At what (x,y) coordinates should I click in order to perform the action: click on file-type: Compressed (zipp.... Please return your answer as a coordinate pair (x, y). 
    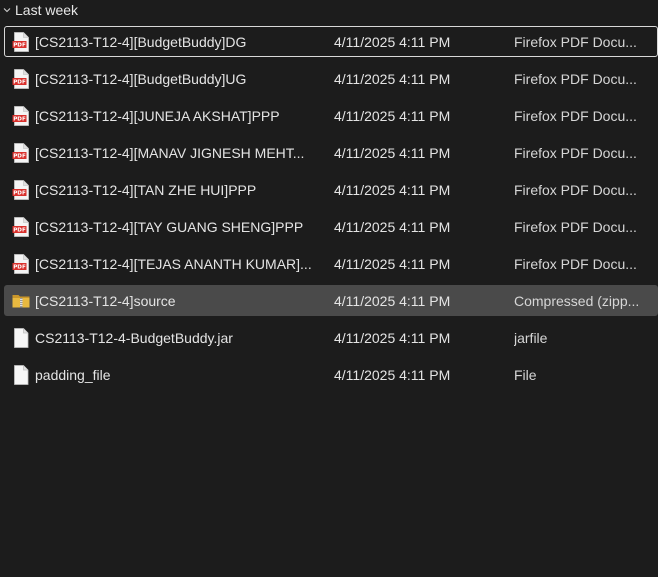
    Looking at the image, I should click on (577, 300).